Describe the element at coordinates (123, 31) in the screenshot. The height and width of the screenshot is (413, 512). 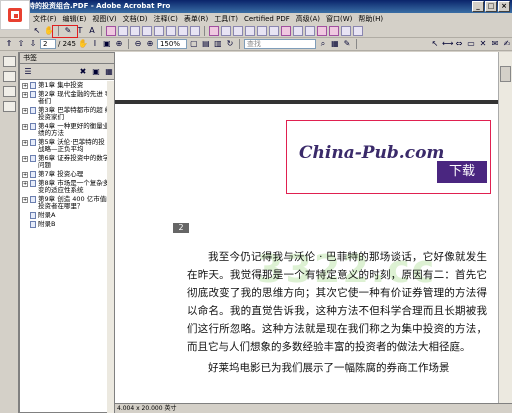
I see `checkbox-tool-icon` at that location.